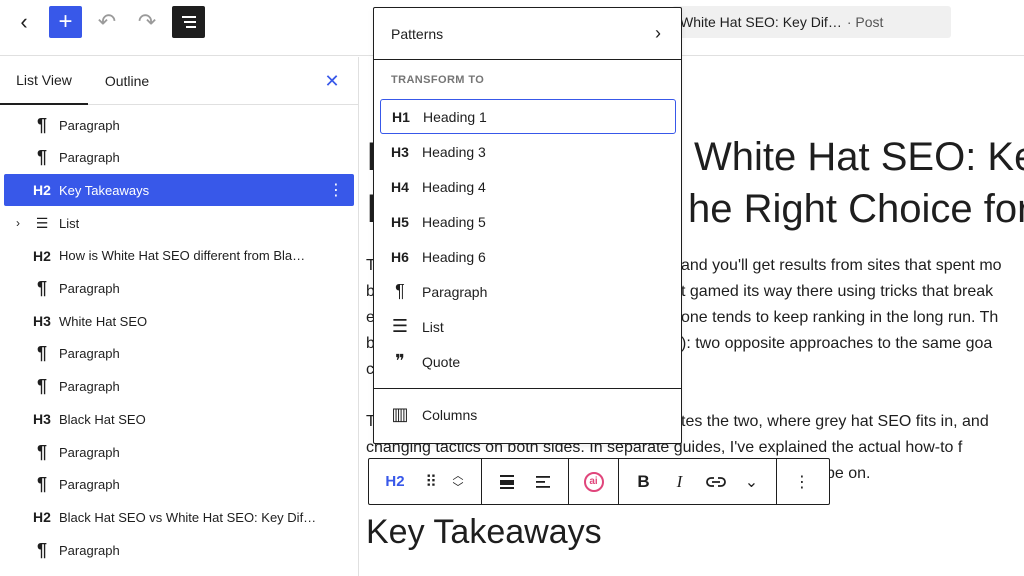  I want to click on align-full-icon, so click(507, 481).